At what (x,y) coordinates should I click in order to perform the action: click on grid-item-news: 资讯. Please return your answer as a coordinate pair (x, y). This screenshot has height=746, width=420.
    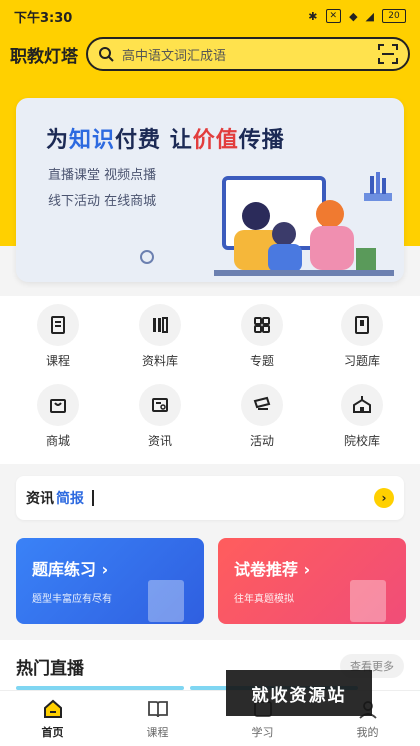
    Looking at the image, I should click on (160, 422).